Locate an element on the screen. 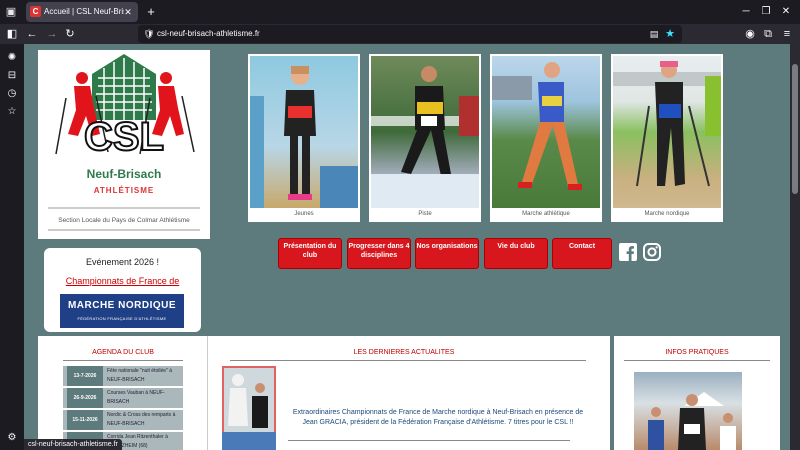 The height and width of the screenshot is (450, 800). photo-piste is located at coordinates (425, 132).